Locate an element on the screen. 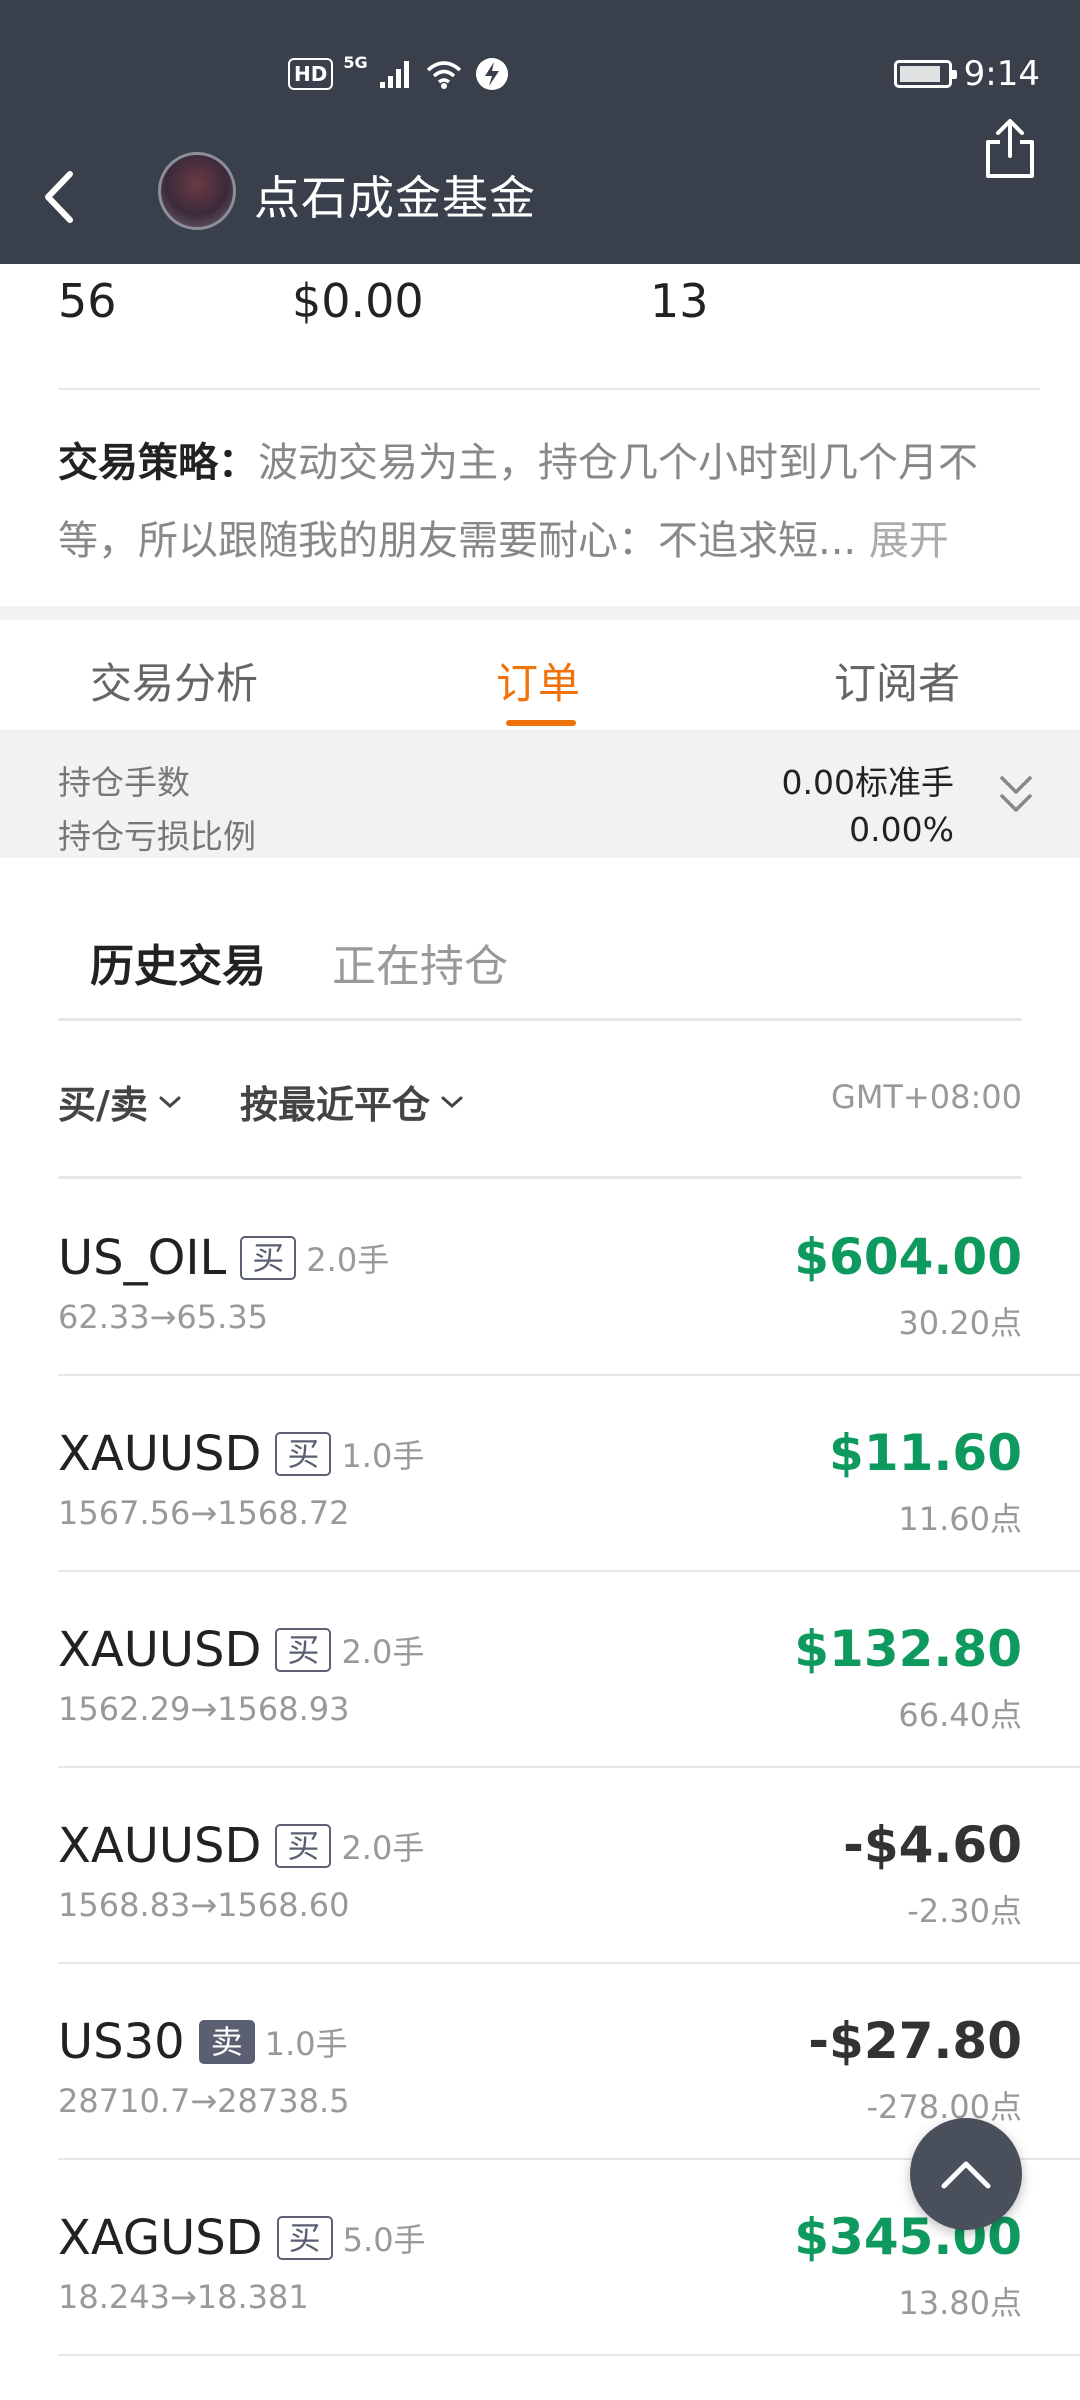  tab-orders: 订单 is located at coordinates (538, 680).